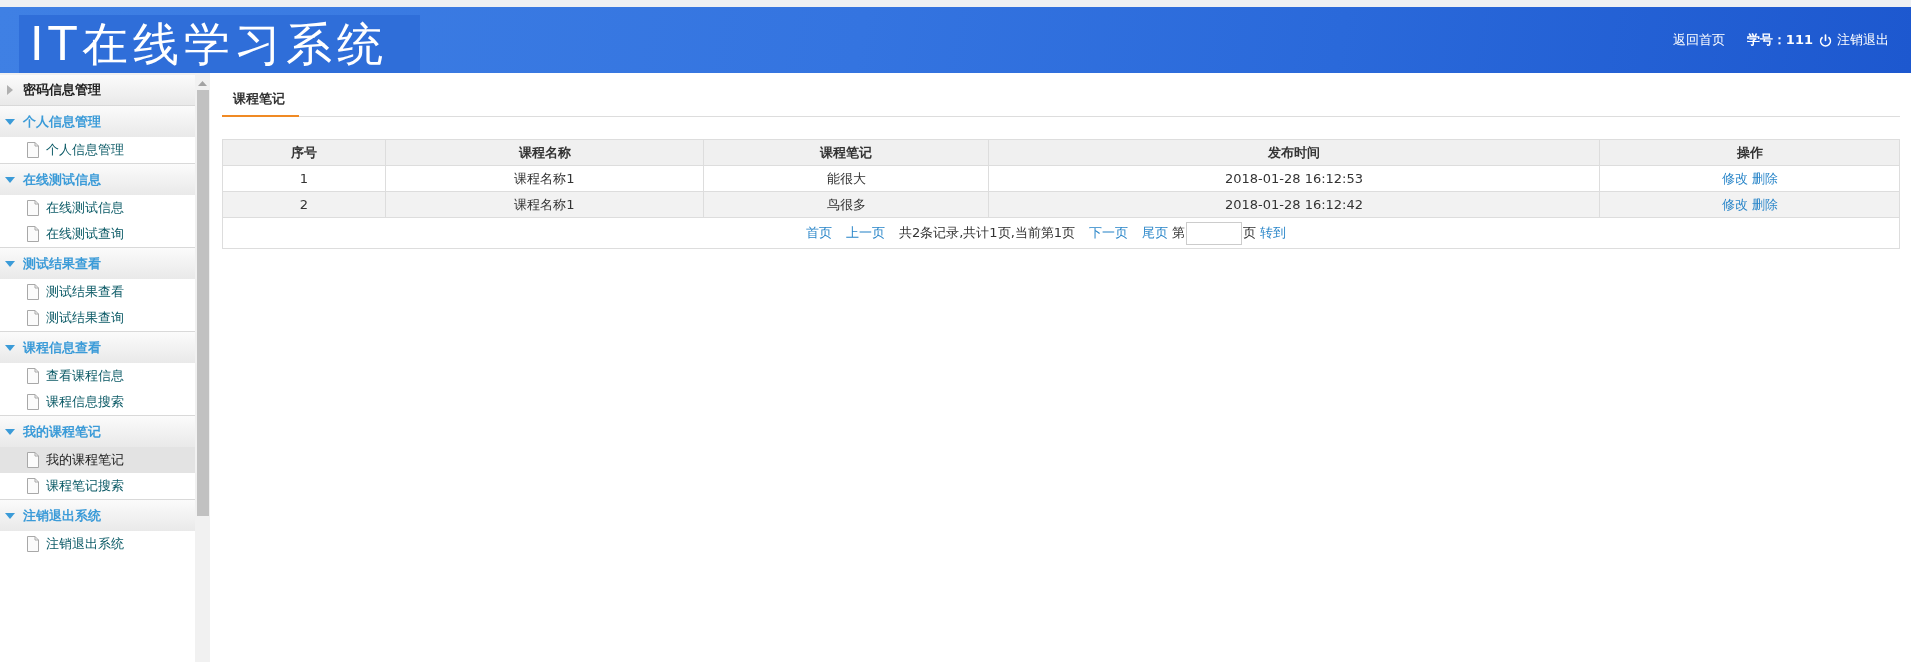 Image resolution: width=1911 pixels, height=662 pixels. Describe the element at coordinates (85, 544) in the screenshot. I see `menu-item-label: 注销退出系统` at that location.